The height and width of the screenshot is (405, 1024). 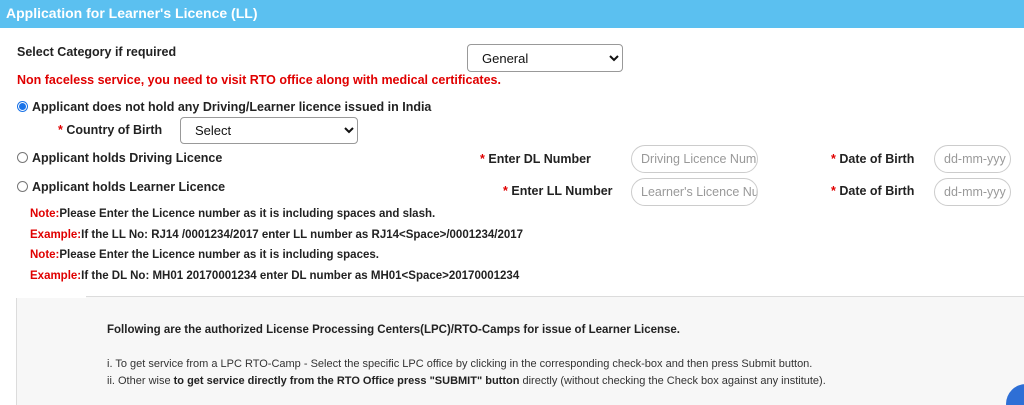 What do you see at coordinates (22, 186) in the screenshot?
I see `radio-learner-licence` at bounding box center [22, 186].